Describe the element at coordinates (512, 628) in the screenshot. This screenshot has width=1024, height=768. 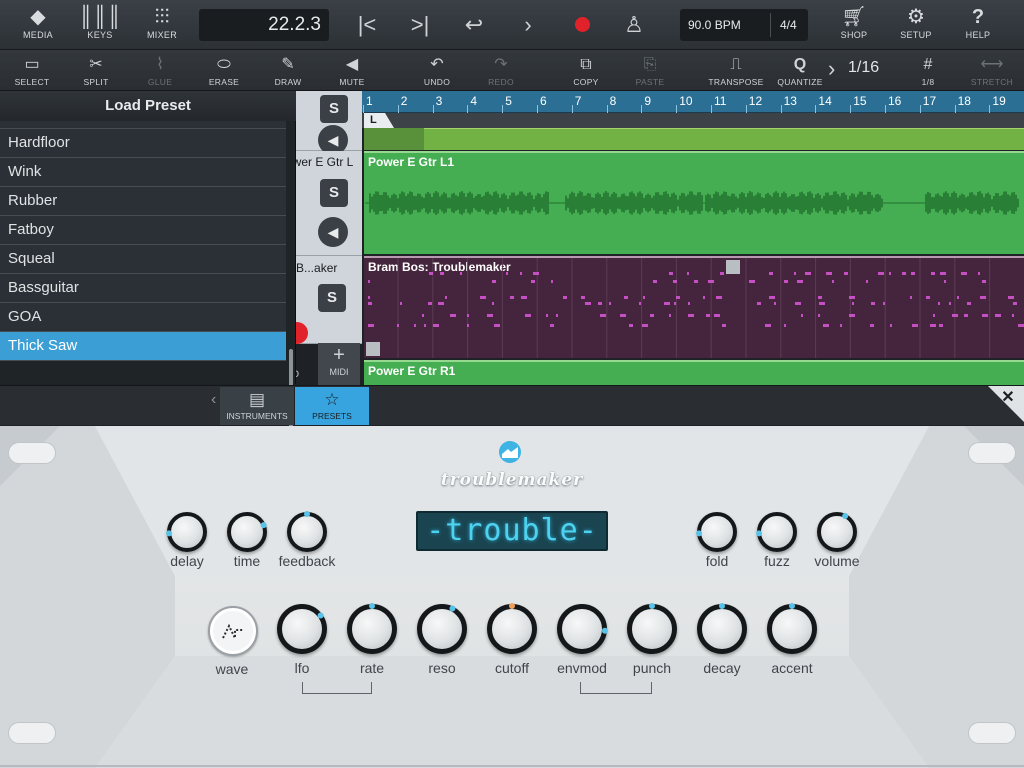
I see `knob-cutoff` at that location.